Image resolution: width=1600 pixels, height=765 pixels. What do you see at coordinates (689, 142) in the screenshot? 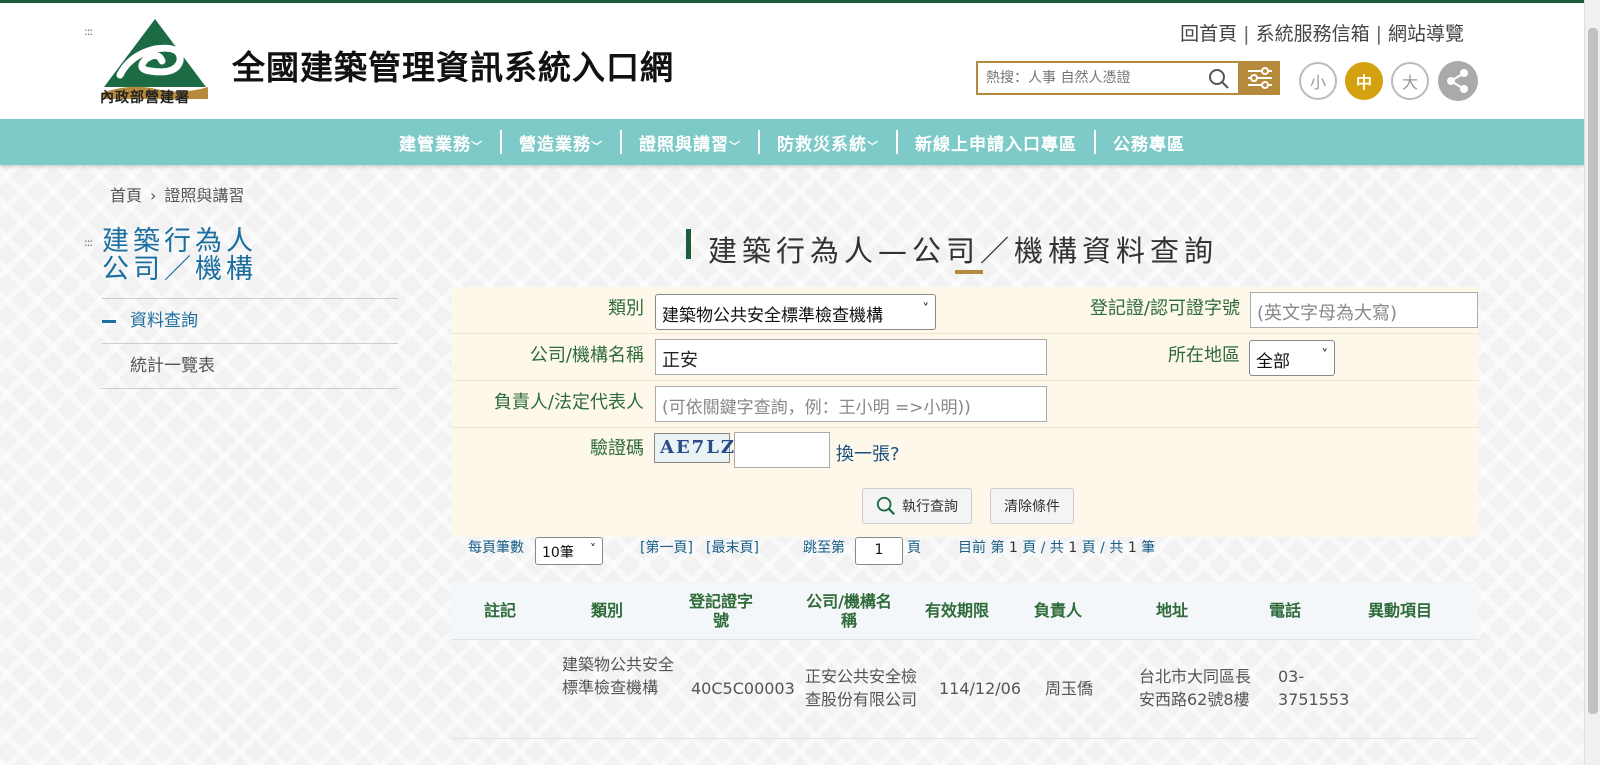
I see `nav-license-training: 證照與講習﹀` at bounding box center [689, 142].